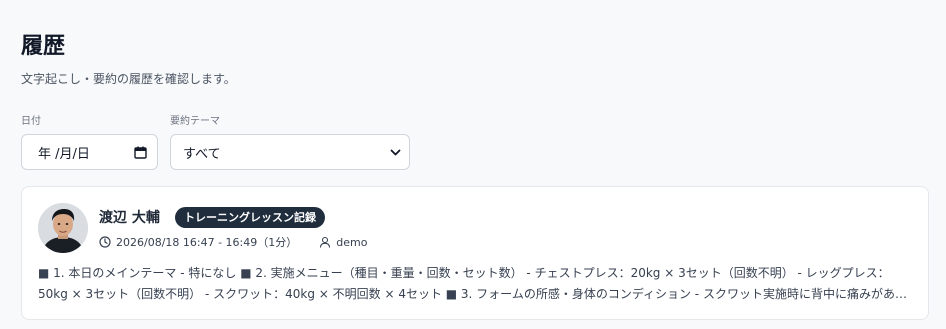  What do you see at coordinates (207, 242) in the screenshot?
I see `history-item-datetime: 2026/08/18 16:47 - 16:49（1分）` at bounding box center [207, 242].